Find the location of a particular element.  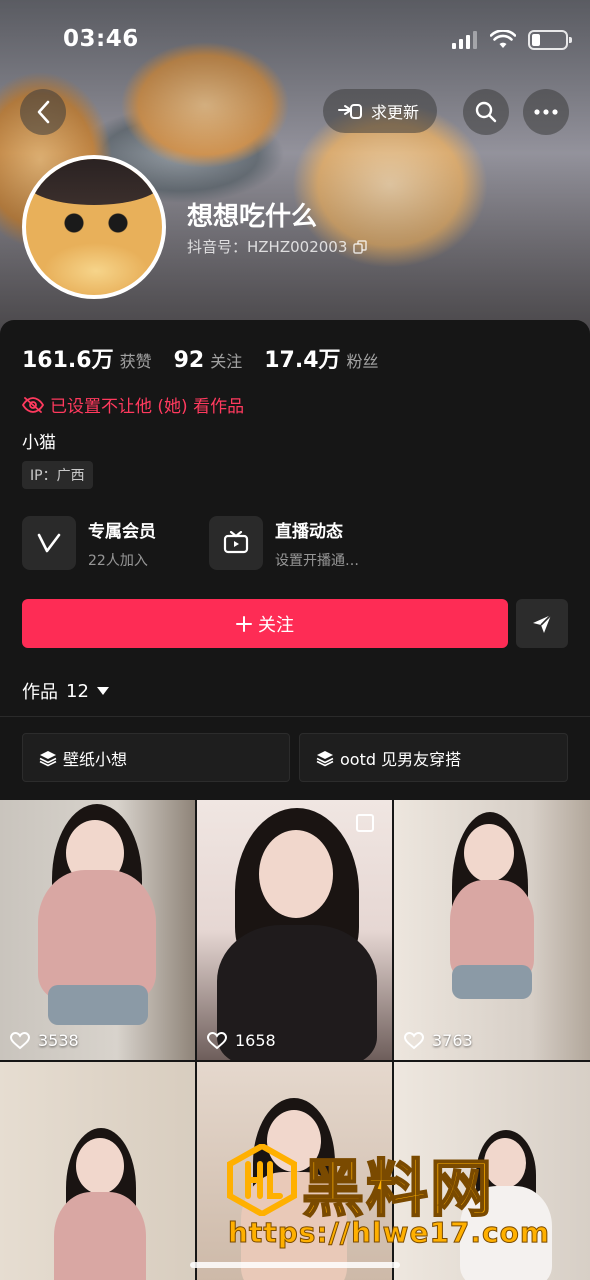

collection-chip: 壁纸小想 is located at coordinates (156, 757).